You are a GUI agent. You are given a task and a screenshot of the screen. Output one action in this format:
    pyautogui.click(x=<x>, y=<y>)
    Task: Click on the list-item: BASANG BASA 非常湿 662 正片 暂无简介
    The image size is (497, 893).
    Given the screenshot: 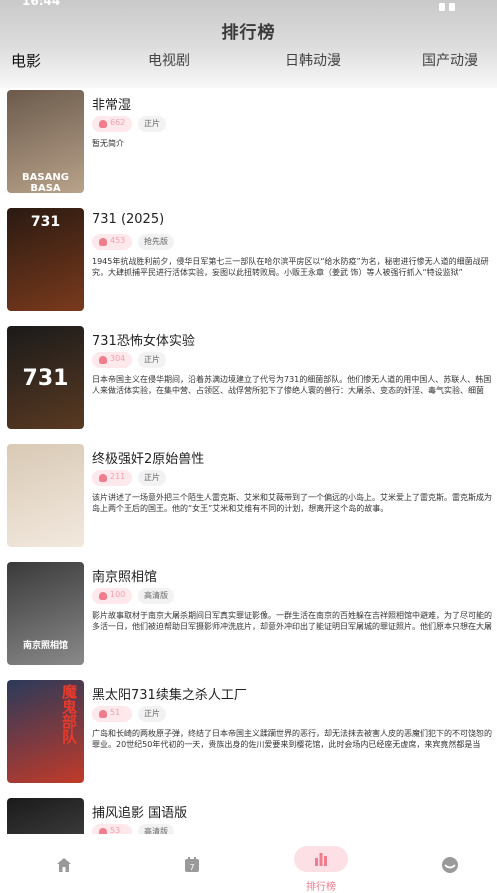 What is the action you would take?
    pyautogui.click(x=248, y=147)
    